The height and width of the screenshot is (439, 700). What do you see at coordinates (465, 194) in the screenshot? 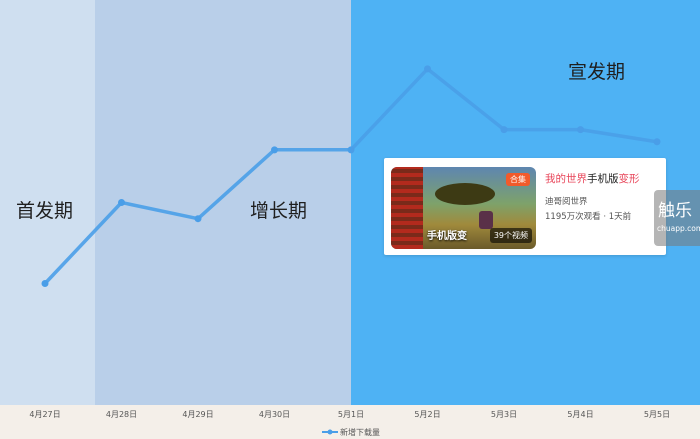
I see `thumbnail-tree` at bounding box center [465, 194].